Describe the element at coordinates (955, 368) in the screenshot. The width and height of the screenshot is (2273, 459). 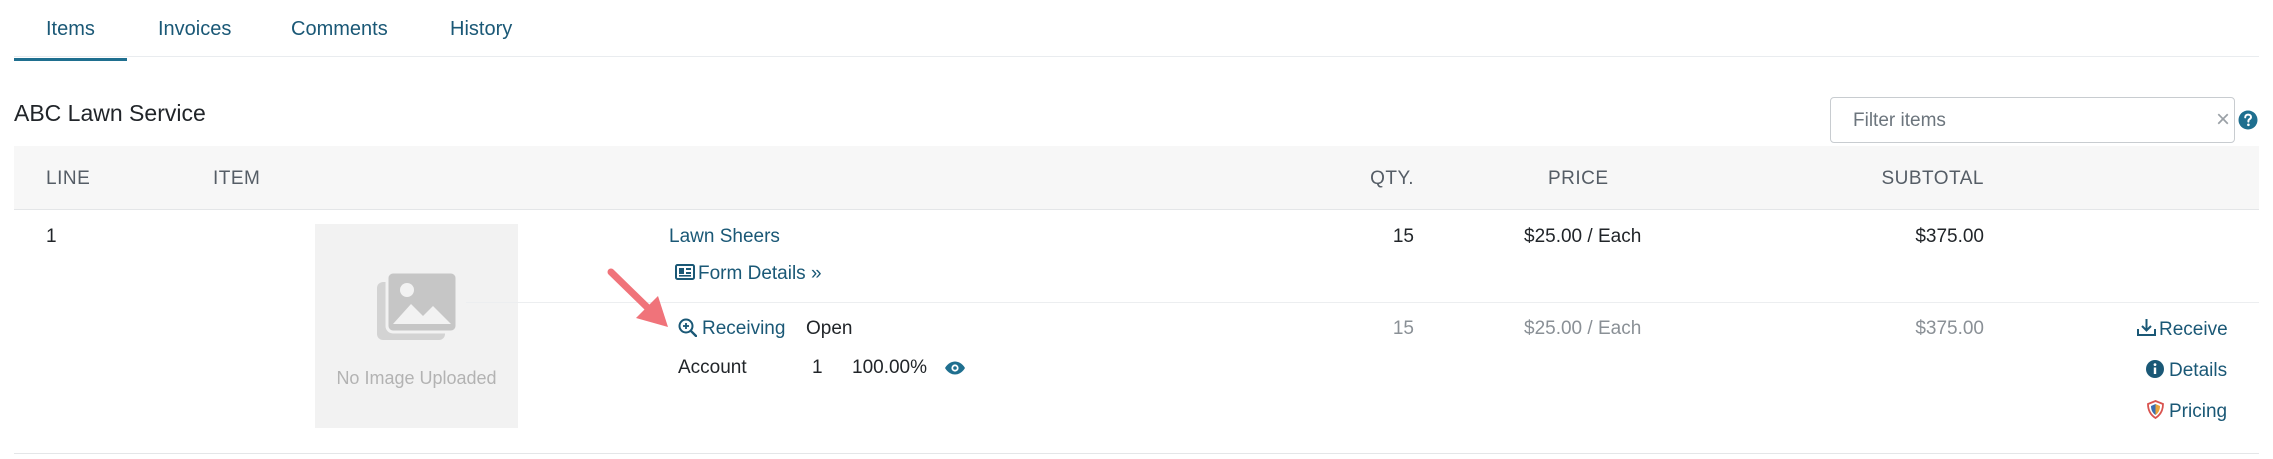
I see `eye-icon` at that location.